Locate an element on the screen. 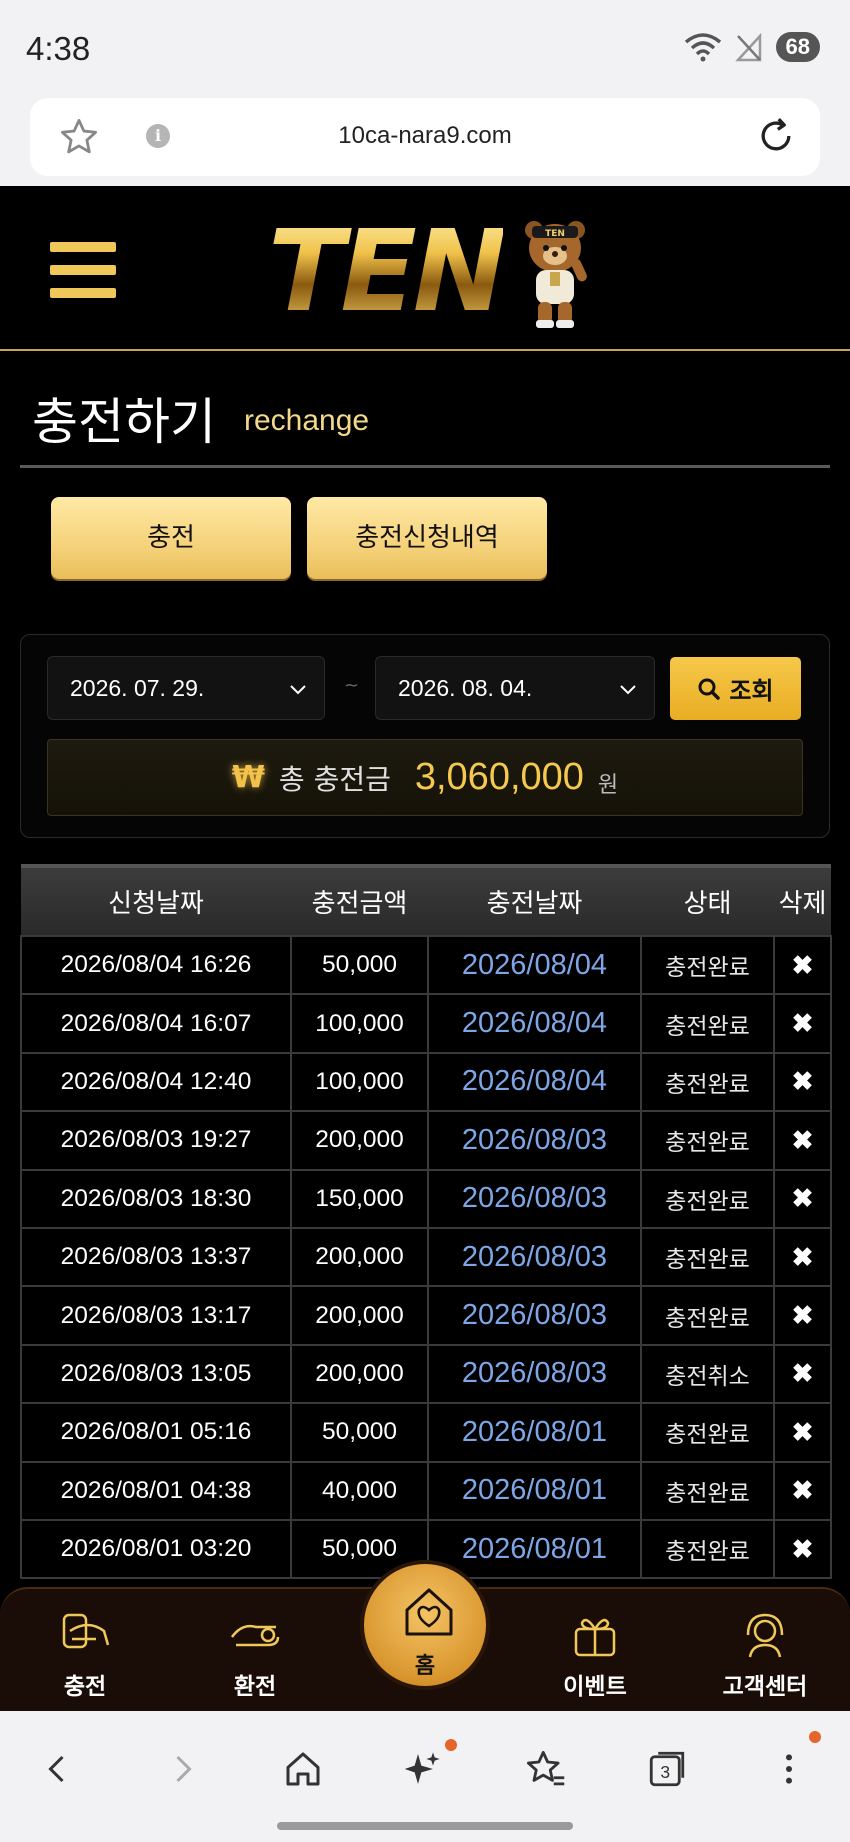  site-header: TEN TEN is located at coordinates (425, 268).